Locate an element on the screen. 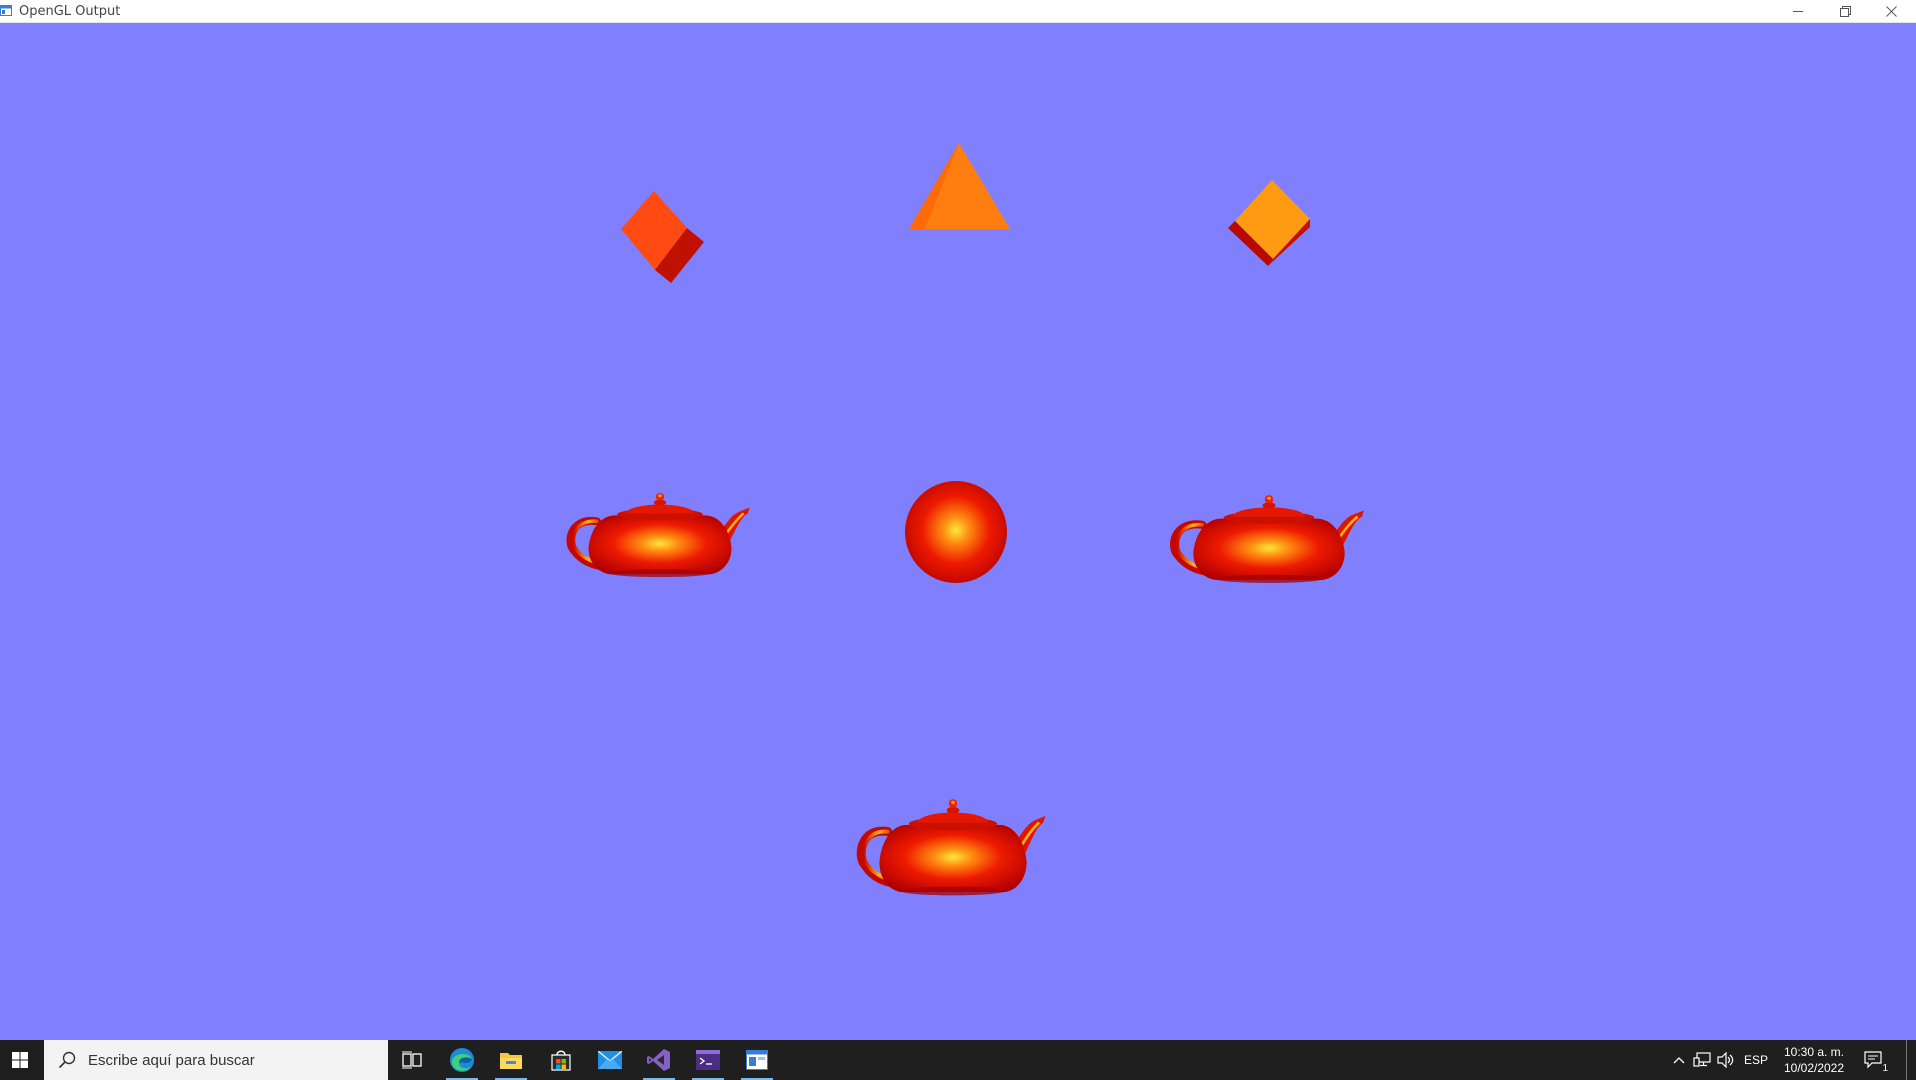  network-button is located at coordinates (1702, 1060).